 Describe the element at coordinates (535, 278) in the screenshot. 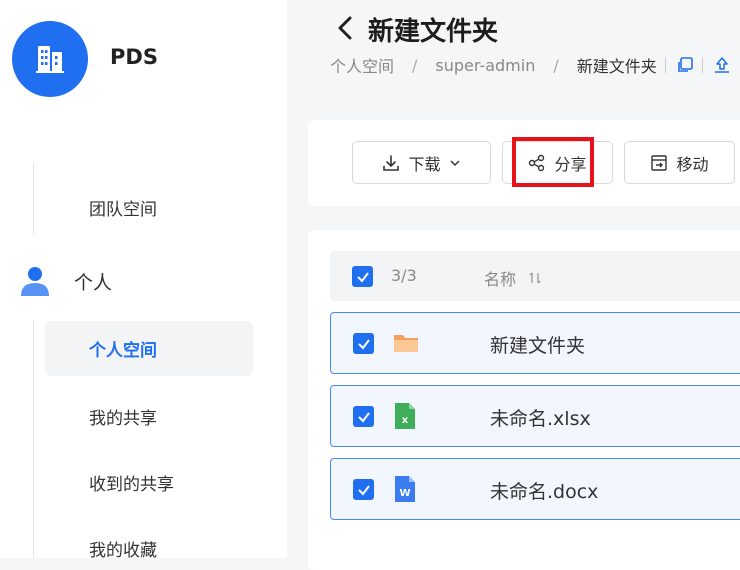

I see `sort-icon` at that location.